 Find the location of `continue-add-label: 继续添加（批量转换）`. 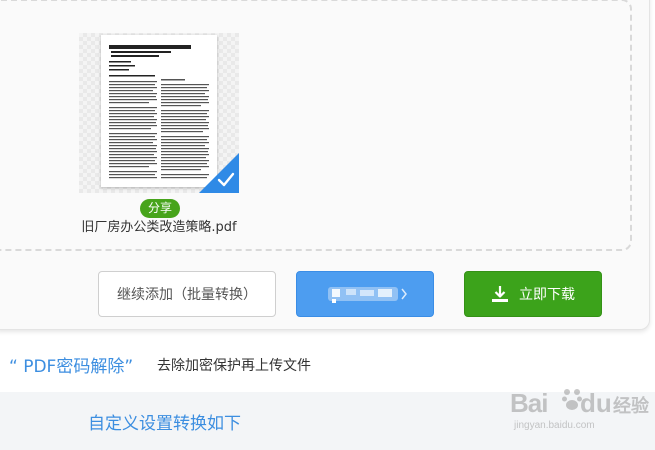

continue-add-label: 继续添加（批量转换） is located at coordinates (187, 295).